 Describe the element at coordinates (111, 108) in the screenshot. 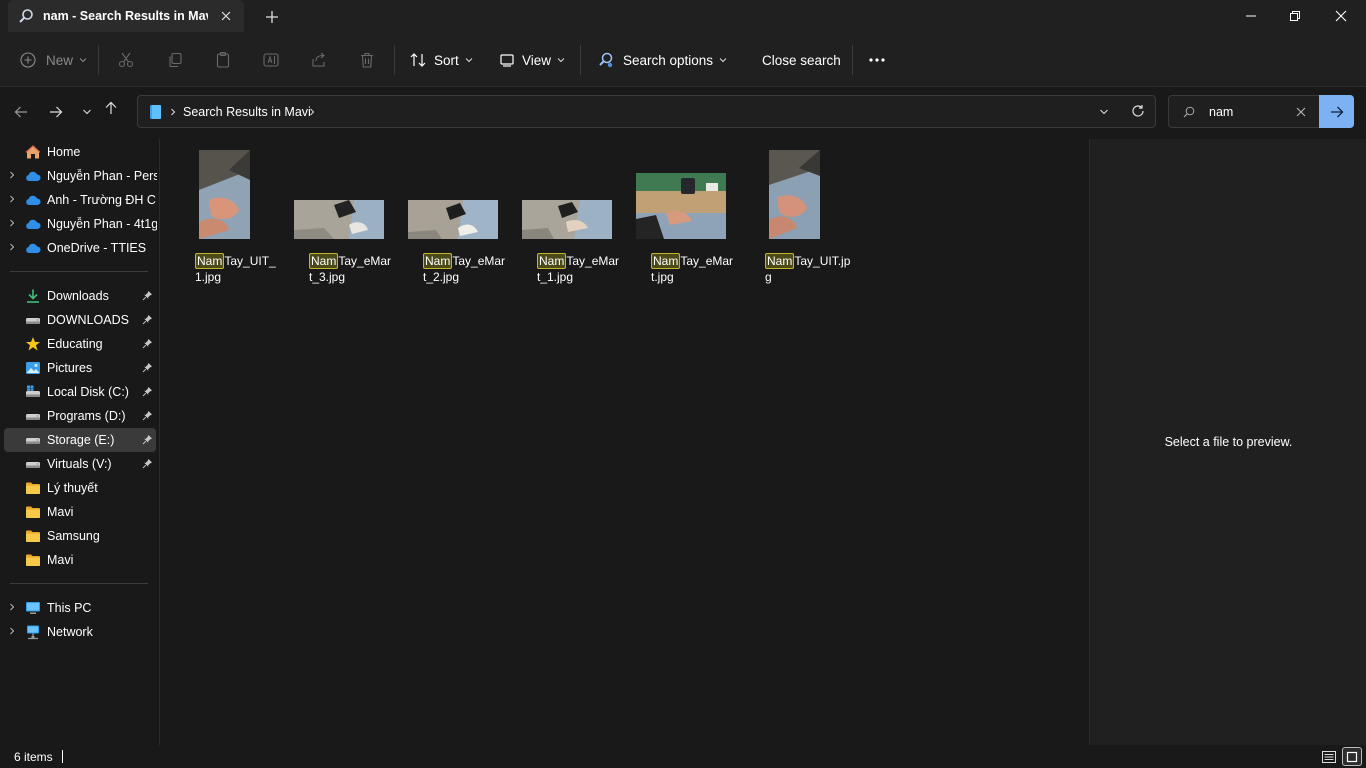

I see `up-button` at that location.